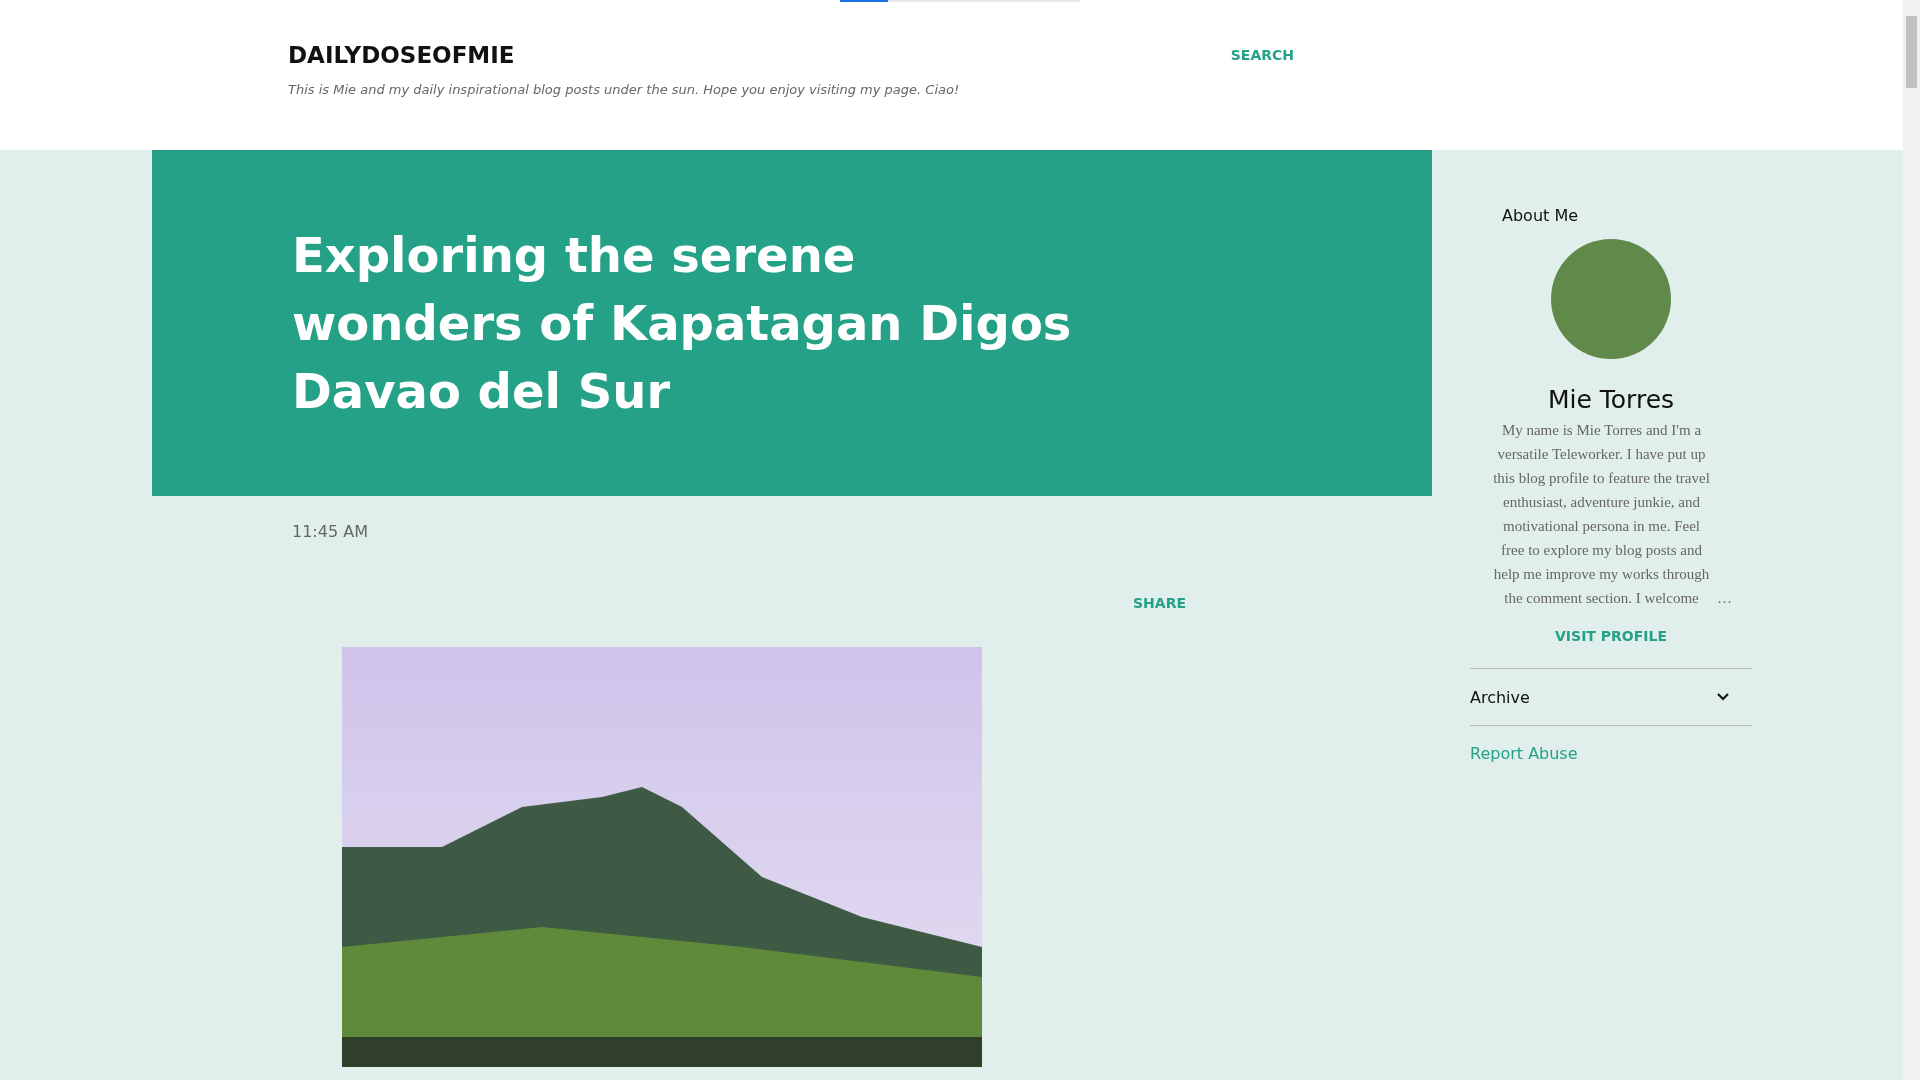 The height and width of the screenshot is (1080, 1920). What do you see at coordinates (1611, 399) in the screenshot?
I see `profile-name: Mie Torres` at bounding box center [1611, 399].